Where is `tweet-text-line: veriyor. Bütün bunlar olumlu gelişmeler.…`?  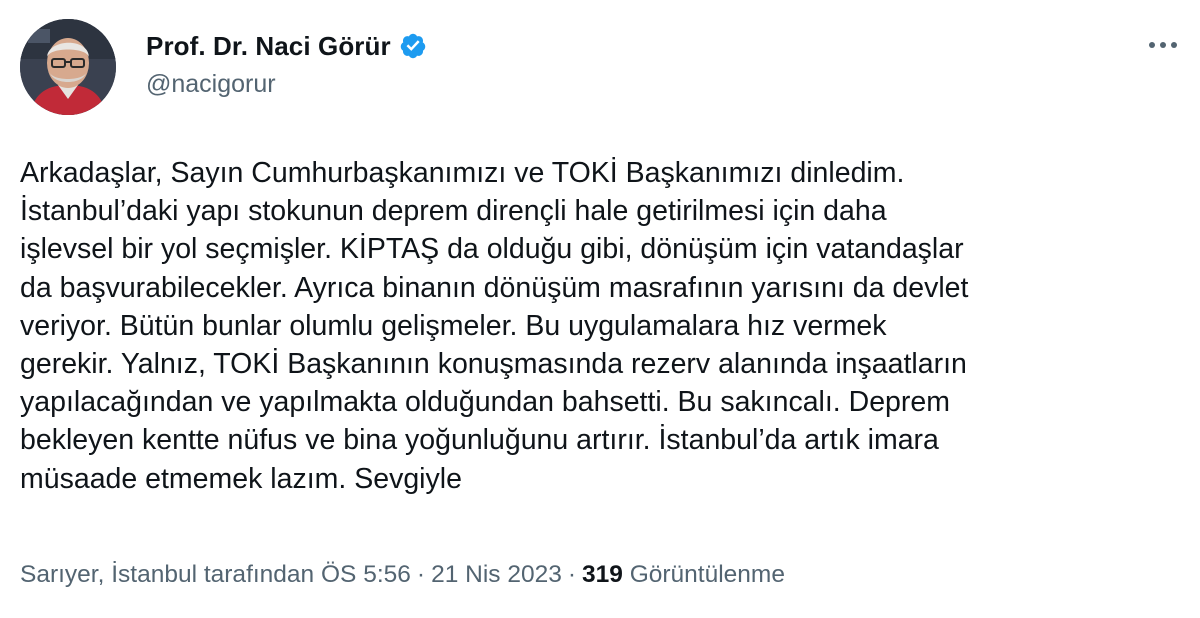 tweet-text-line: veriyor. Bütün bunlar olumlu gelişmeler.… is located at coordinates (453, 325).